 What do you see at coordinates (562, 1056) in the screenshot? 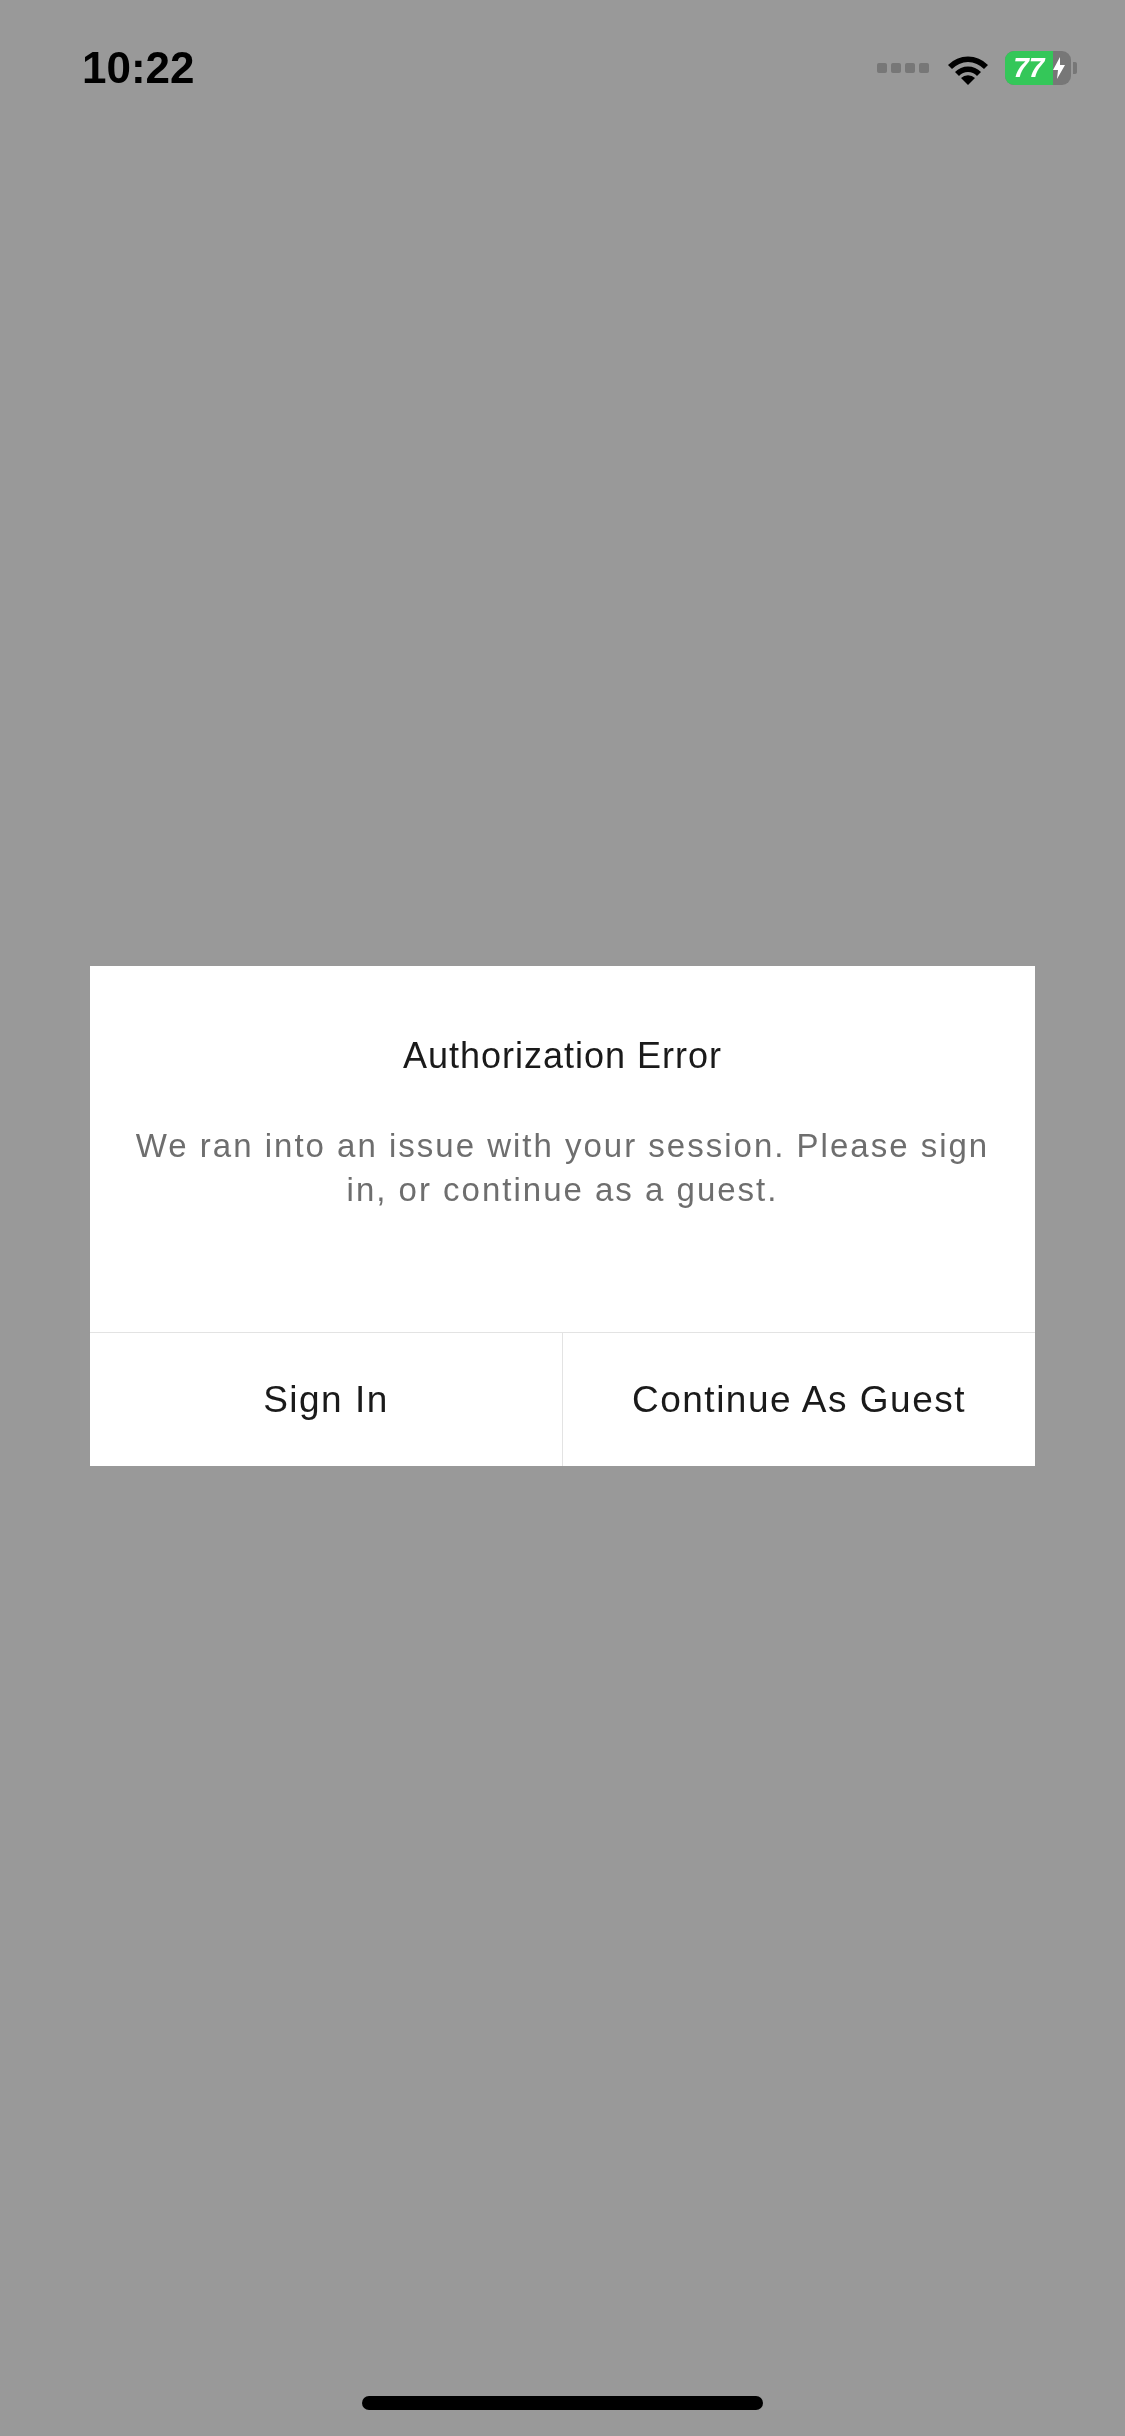
I see `dialog-title: Authorization Error` at bounding box center [562, 1056].